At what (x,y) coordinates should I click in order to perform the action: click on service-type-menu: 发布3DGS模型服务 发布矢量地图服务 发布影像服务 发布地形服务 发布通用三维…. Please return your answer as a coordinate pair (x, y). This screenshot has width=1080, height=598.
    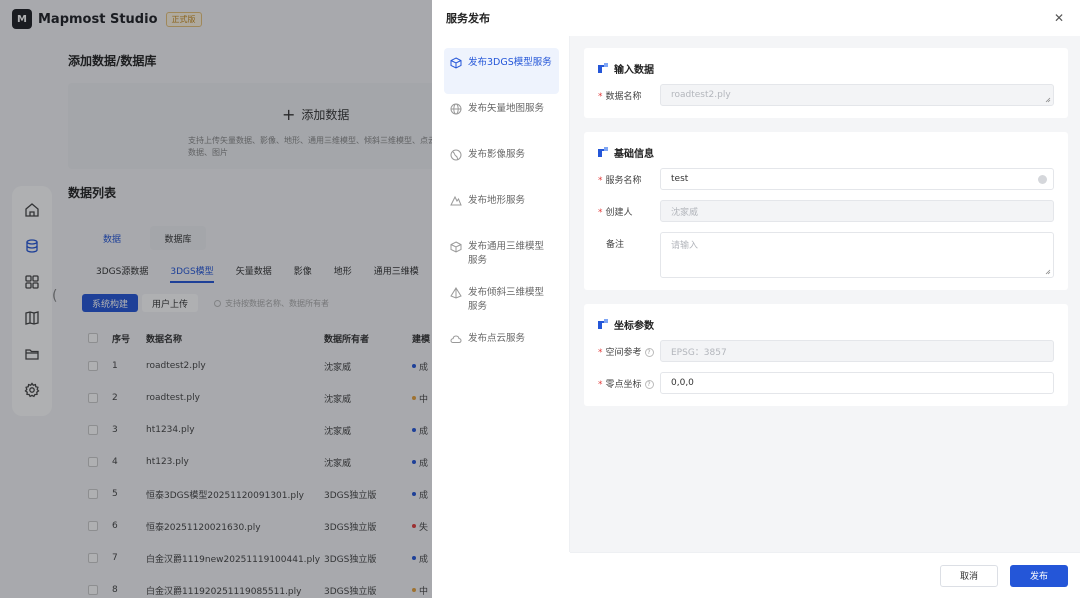
    Looking at the image, I should click on (501, 294).